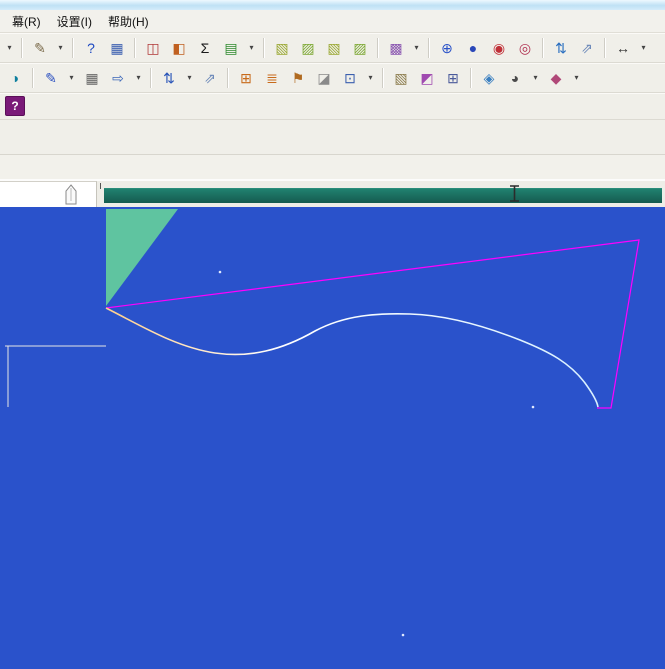  Describe the element at coordinates (48, 194) in the screenshot. I see `ruler` at that location.